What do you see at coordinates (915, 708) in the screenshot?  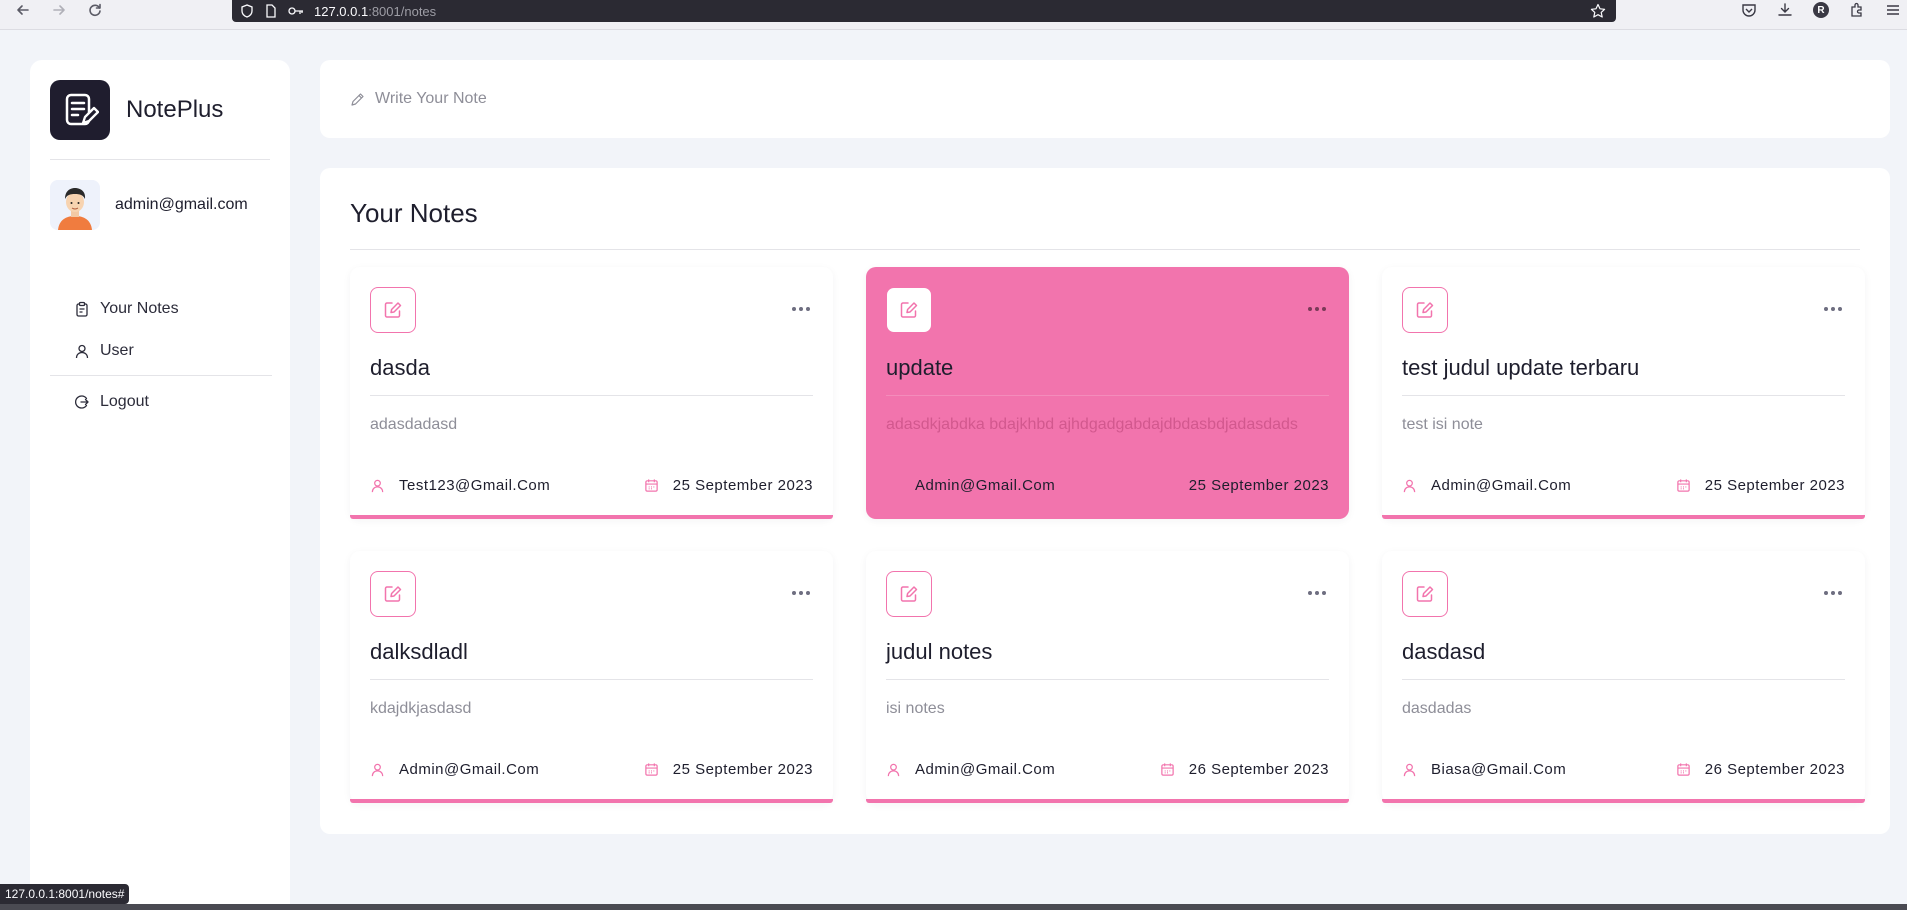 I see `note-body: isi notes` at bounding box center [915, 708].